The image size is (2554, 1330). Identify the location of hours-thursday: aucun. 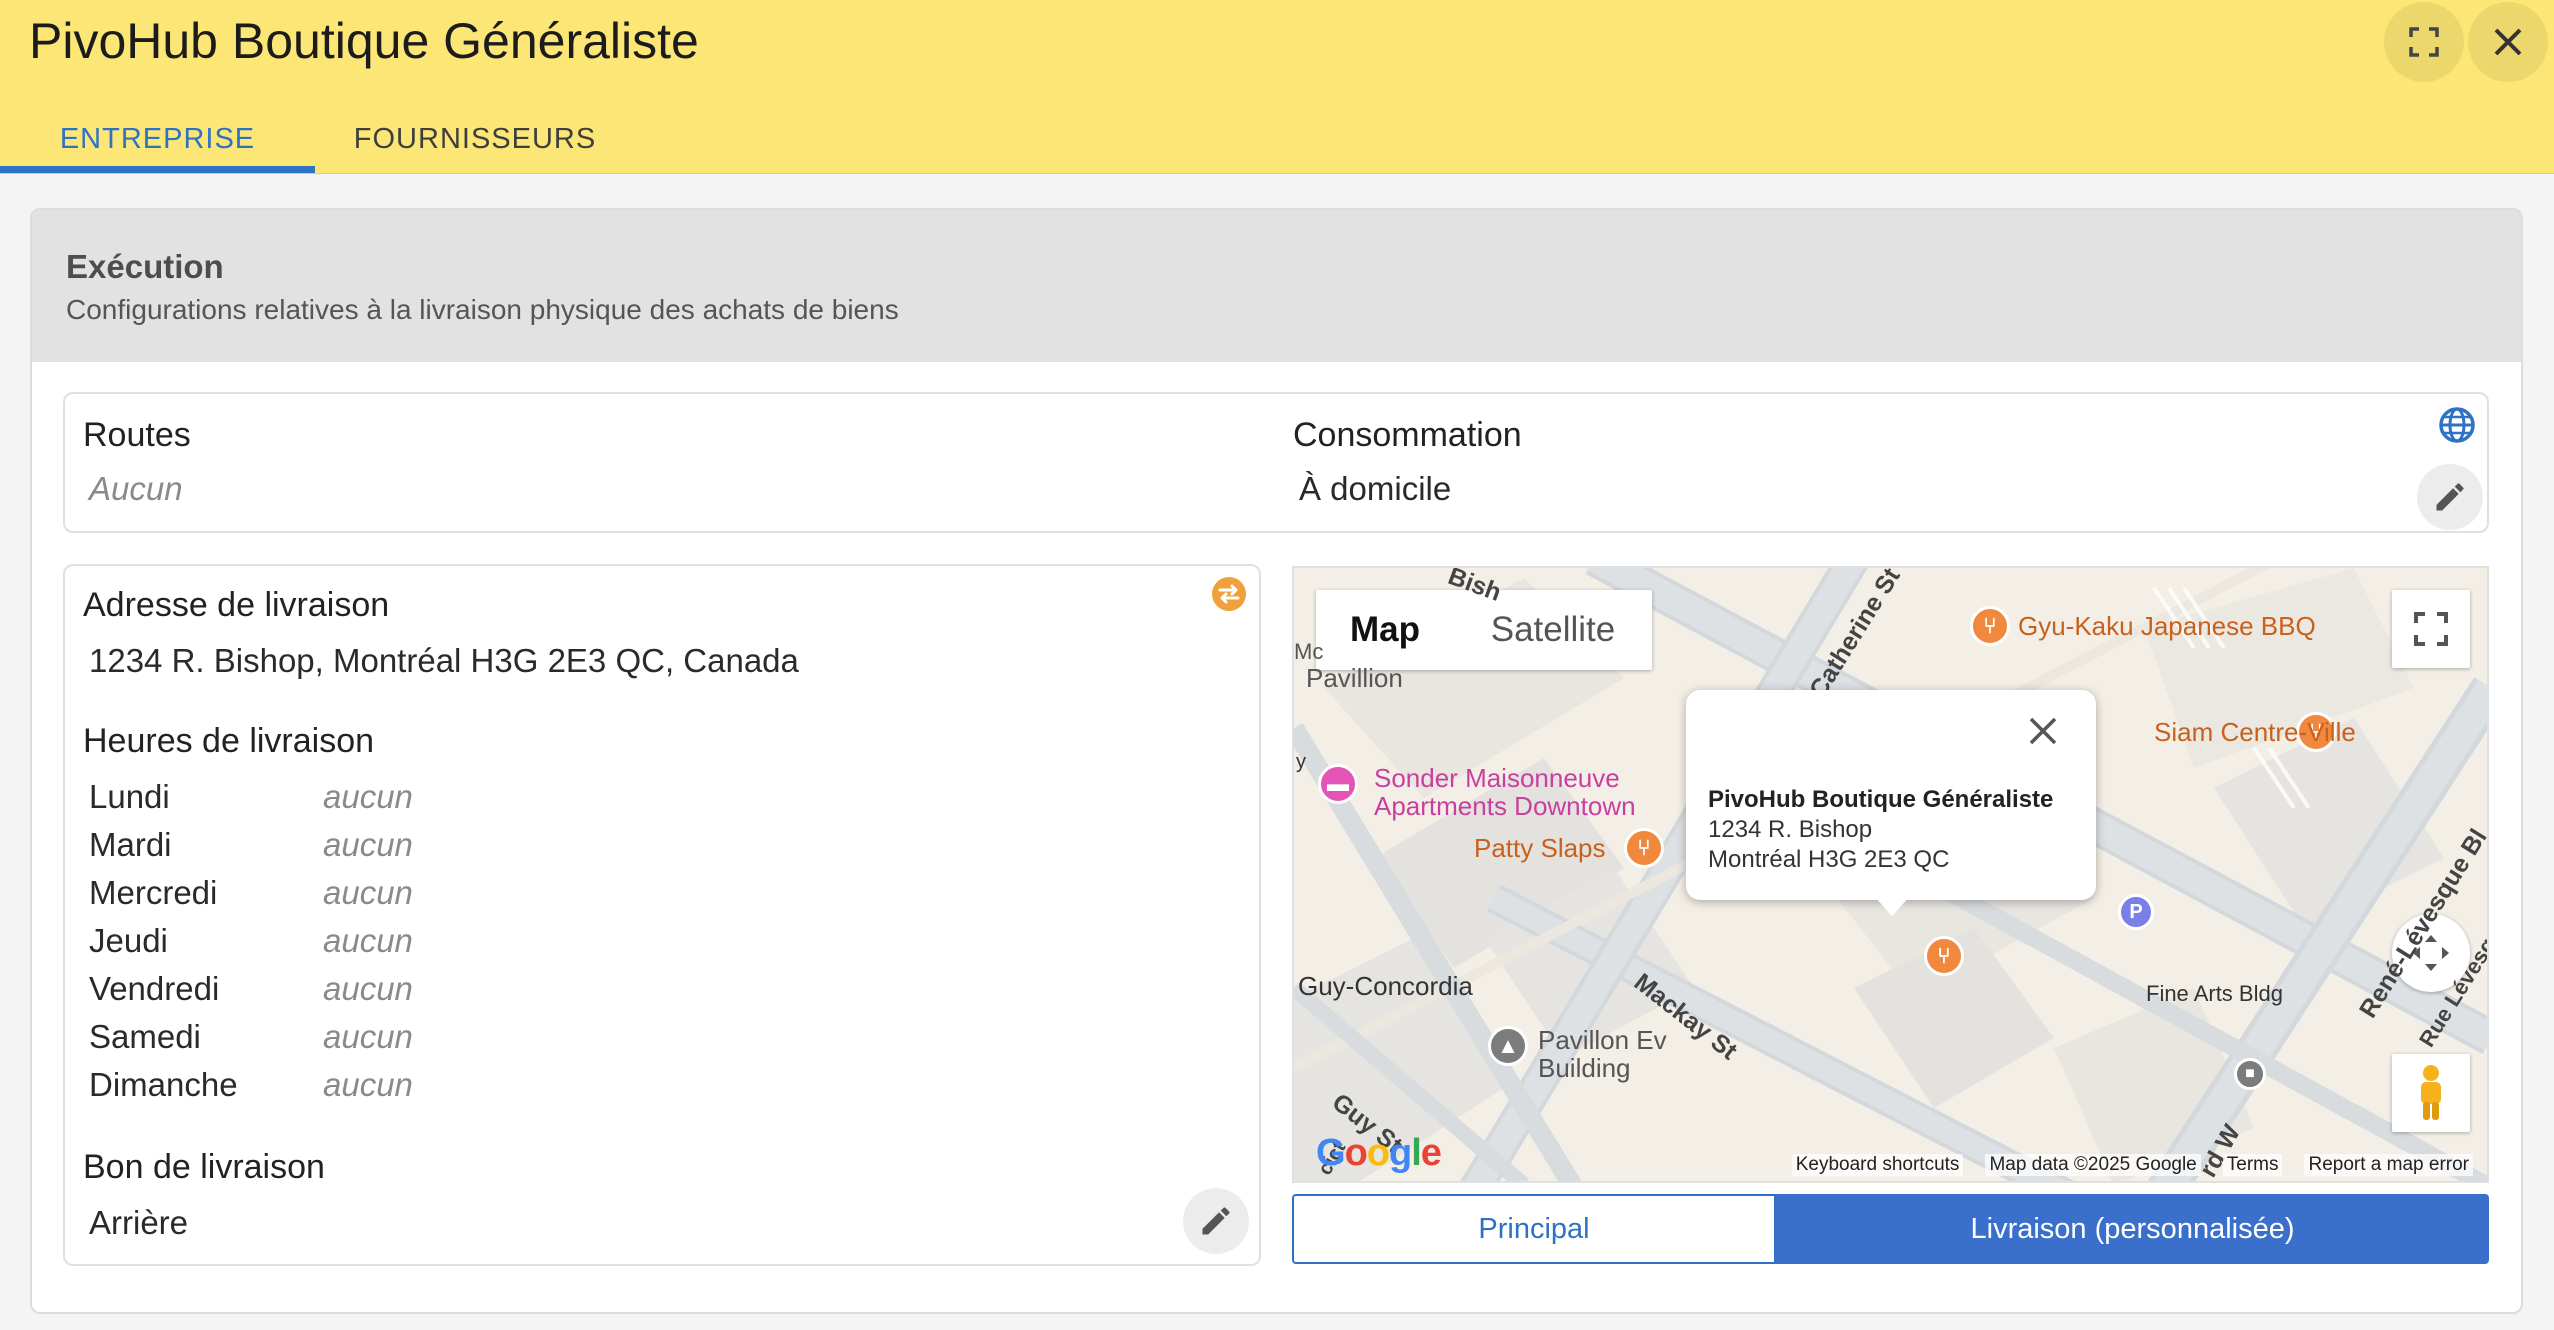
(368, 940).